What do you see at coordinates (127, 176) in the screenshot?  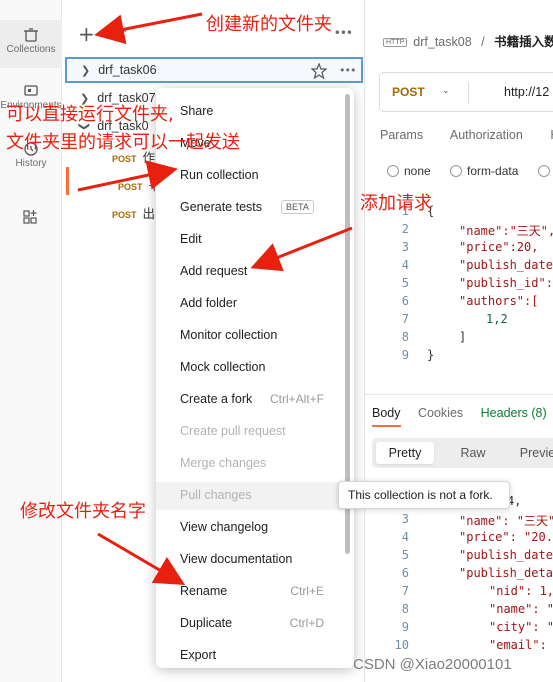 I see `arrow-to-run-collection` at bounding box center [127, 176].